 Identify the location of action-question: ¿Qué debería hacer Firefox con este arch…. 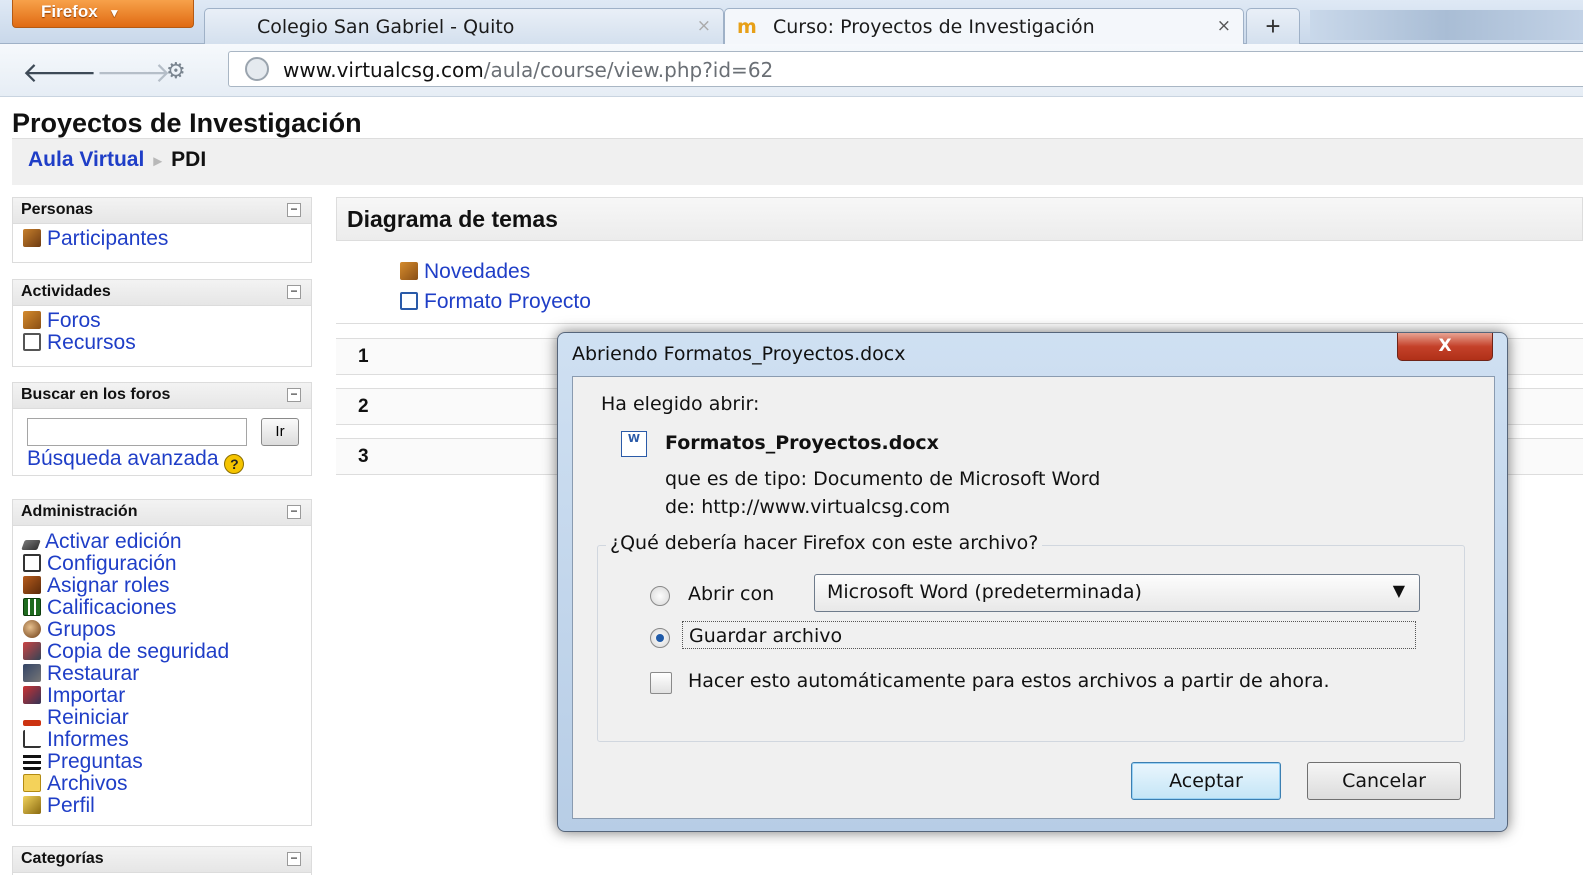
(824, 543).